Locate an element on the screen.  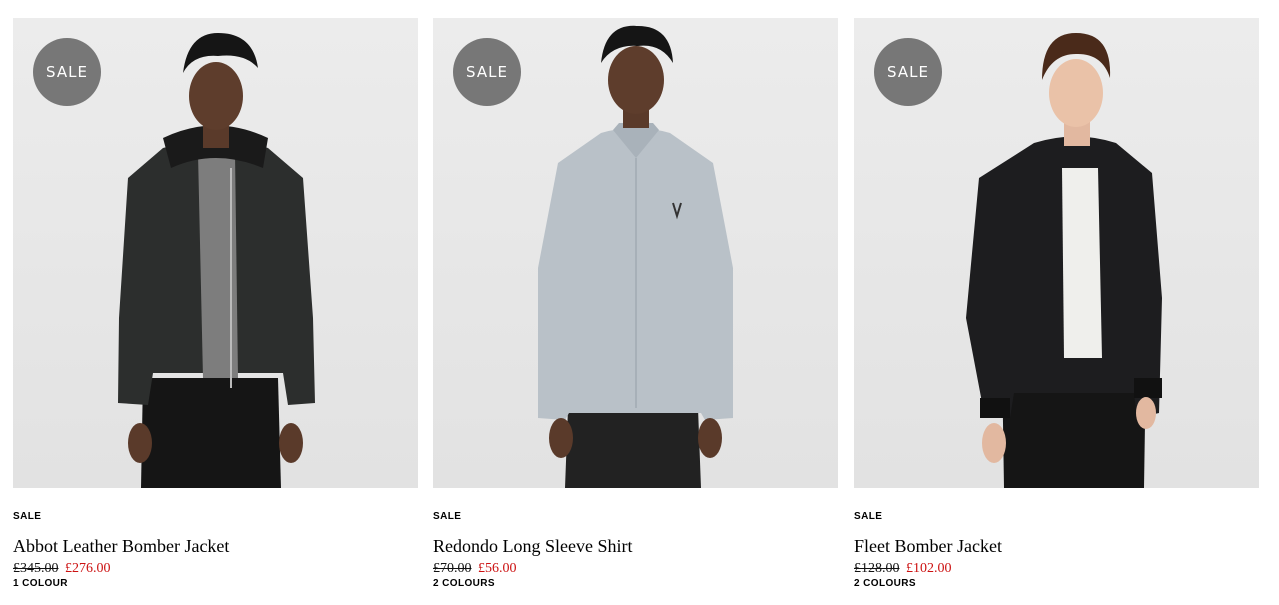
sale-price: £276.00 is located at coordinates (88, 568).